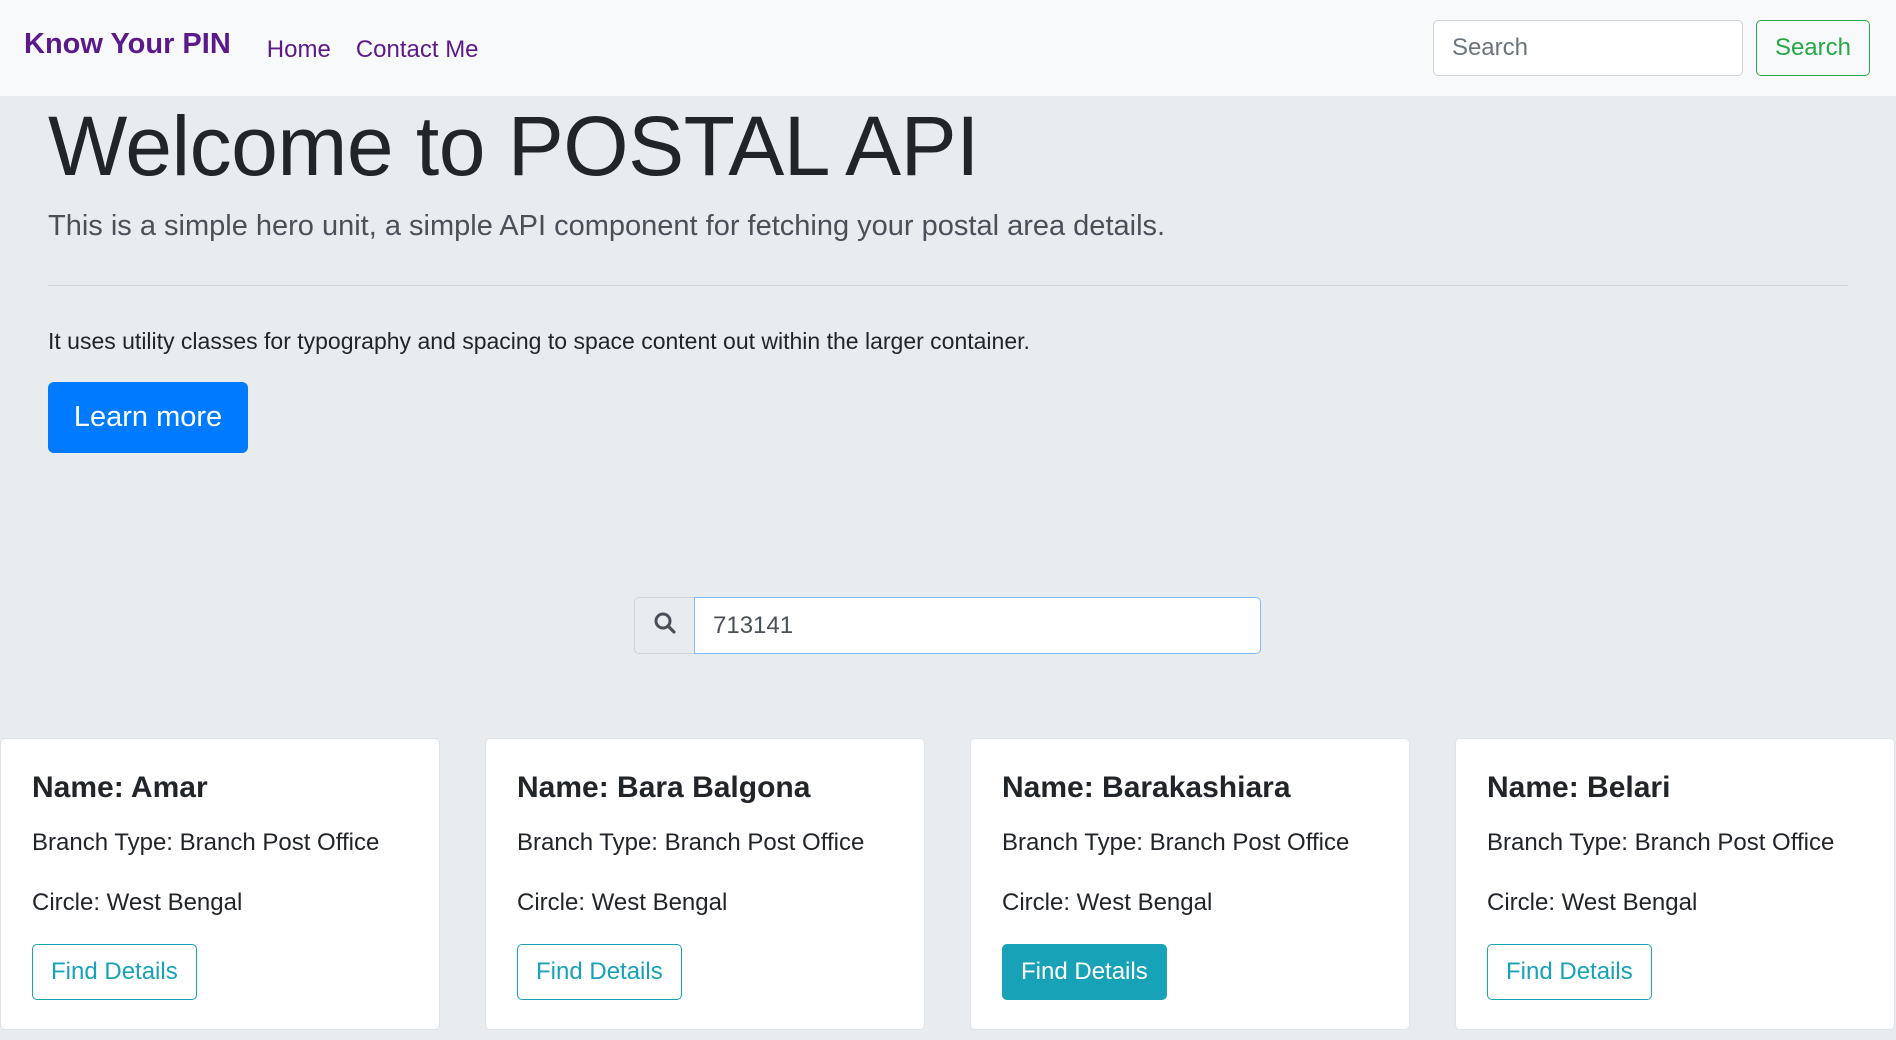 The image size is (1896, 1040). I want to click on pin-search-addon, so click(664, 625).